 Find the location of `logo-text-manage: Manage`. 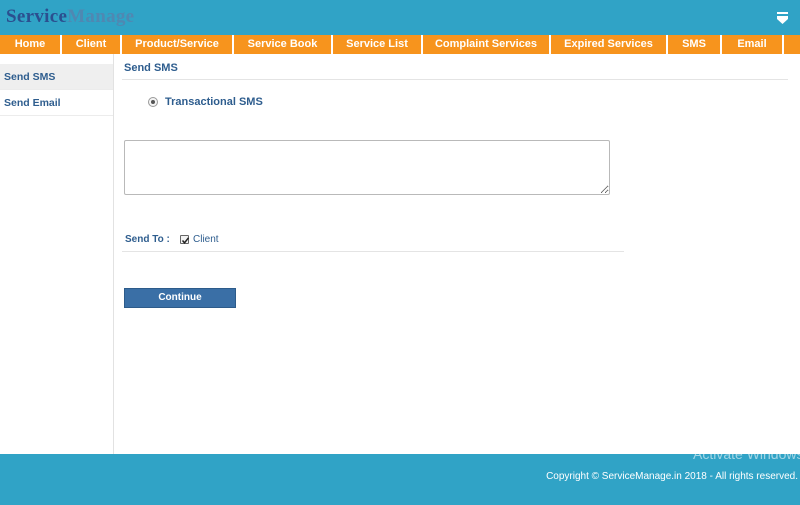

logo-text-manage: Manage is located at coordinates (101, 16).